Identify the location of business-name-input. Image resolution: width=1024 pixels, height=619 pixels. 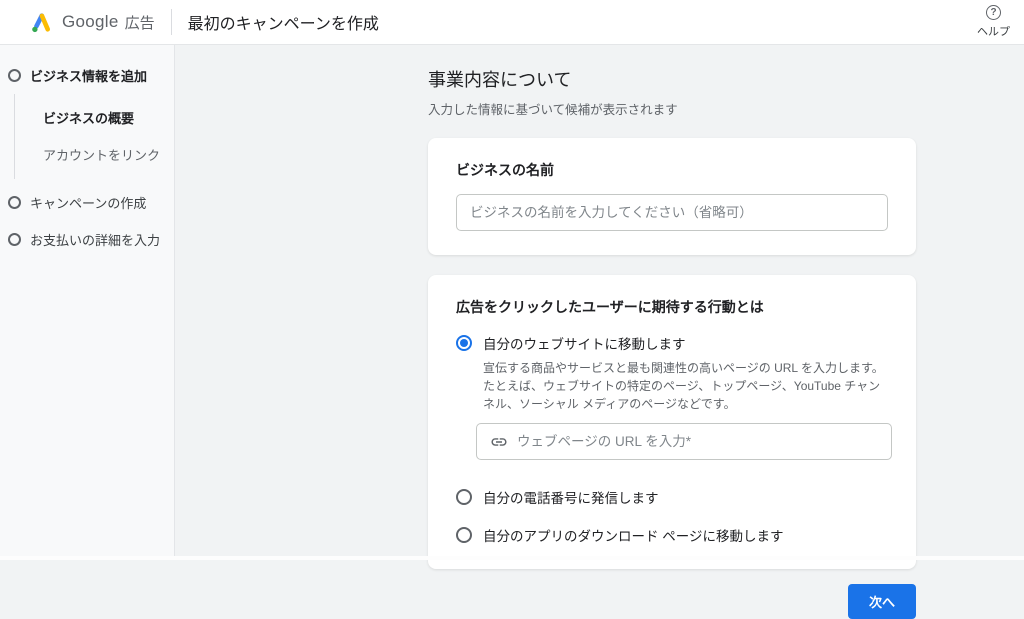
(672, 212).